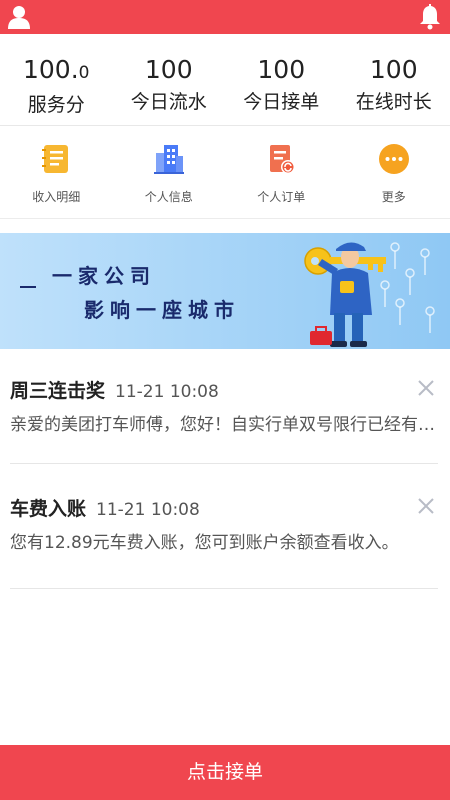  Describe the element at coordinates (84, 73) in the screenshot. I see `stat-value-decimal: 0` at that location.